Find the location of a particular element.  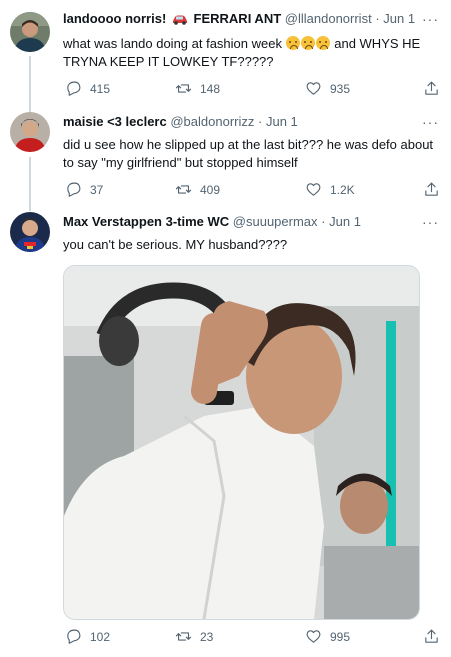

reply-button: 415 is located at coordinates (87, 88).